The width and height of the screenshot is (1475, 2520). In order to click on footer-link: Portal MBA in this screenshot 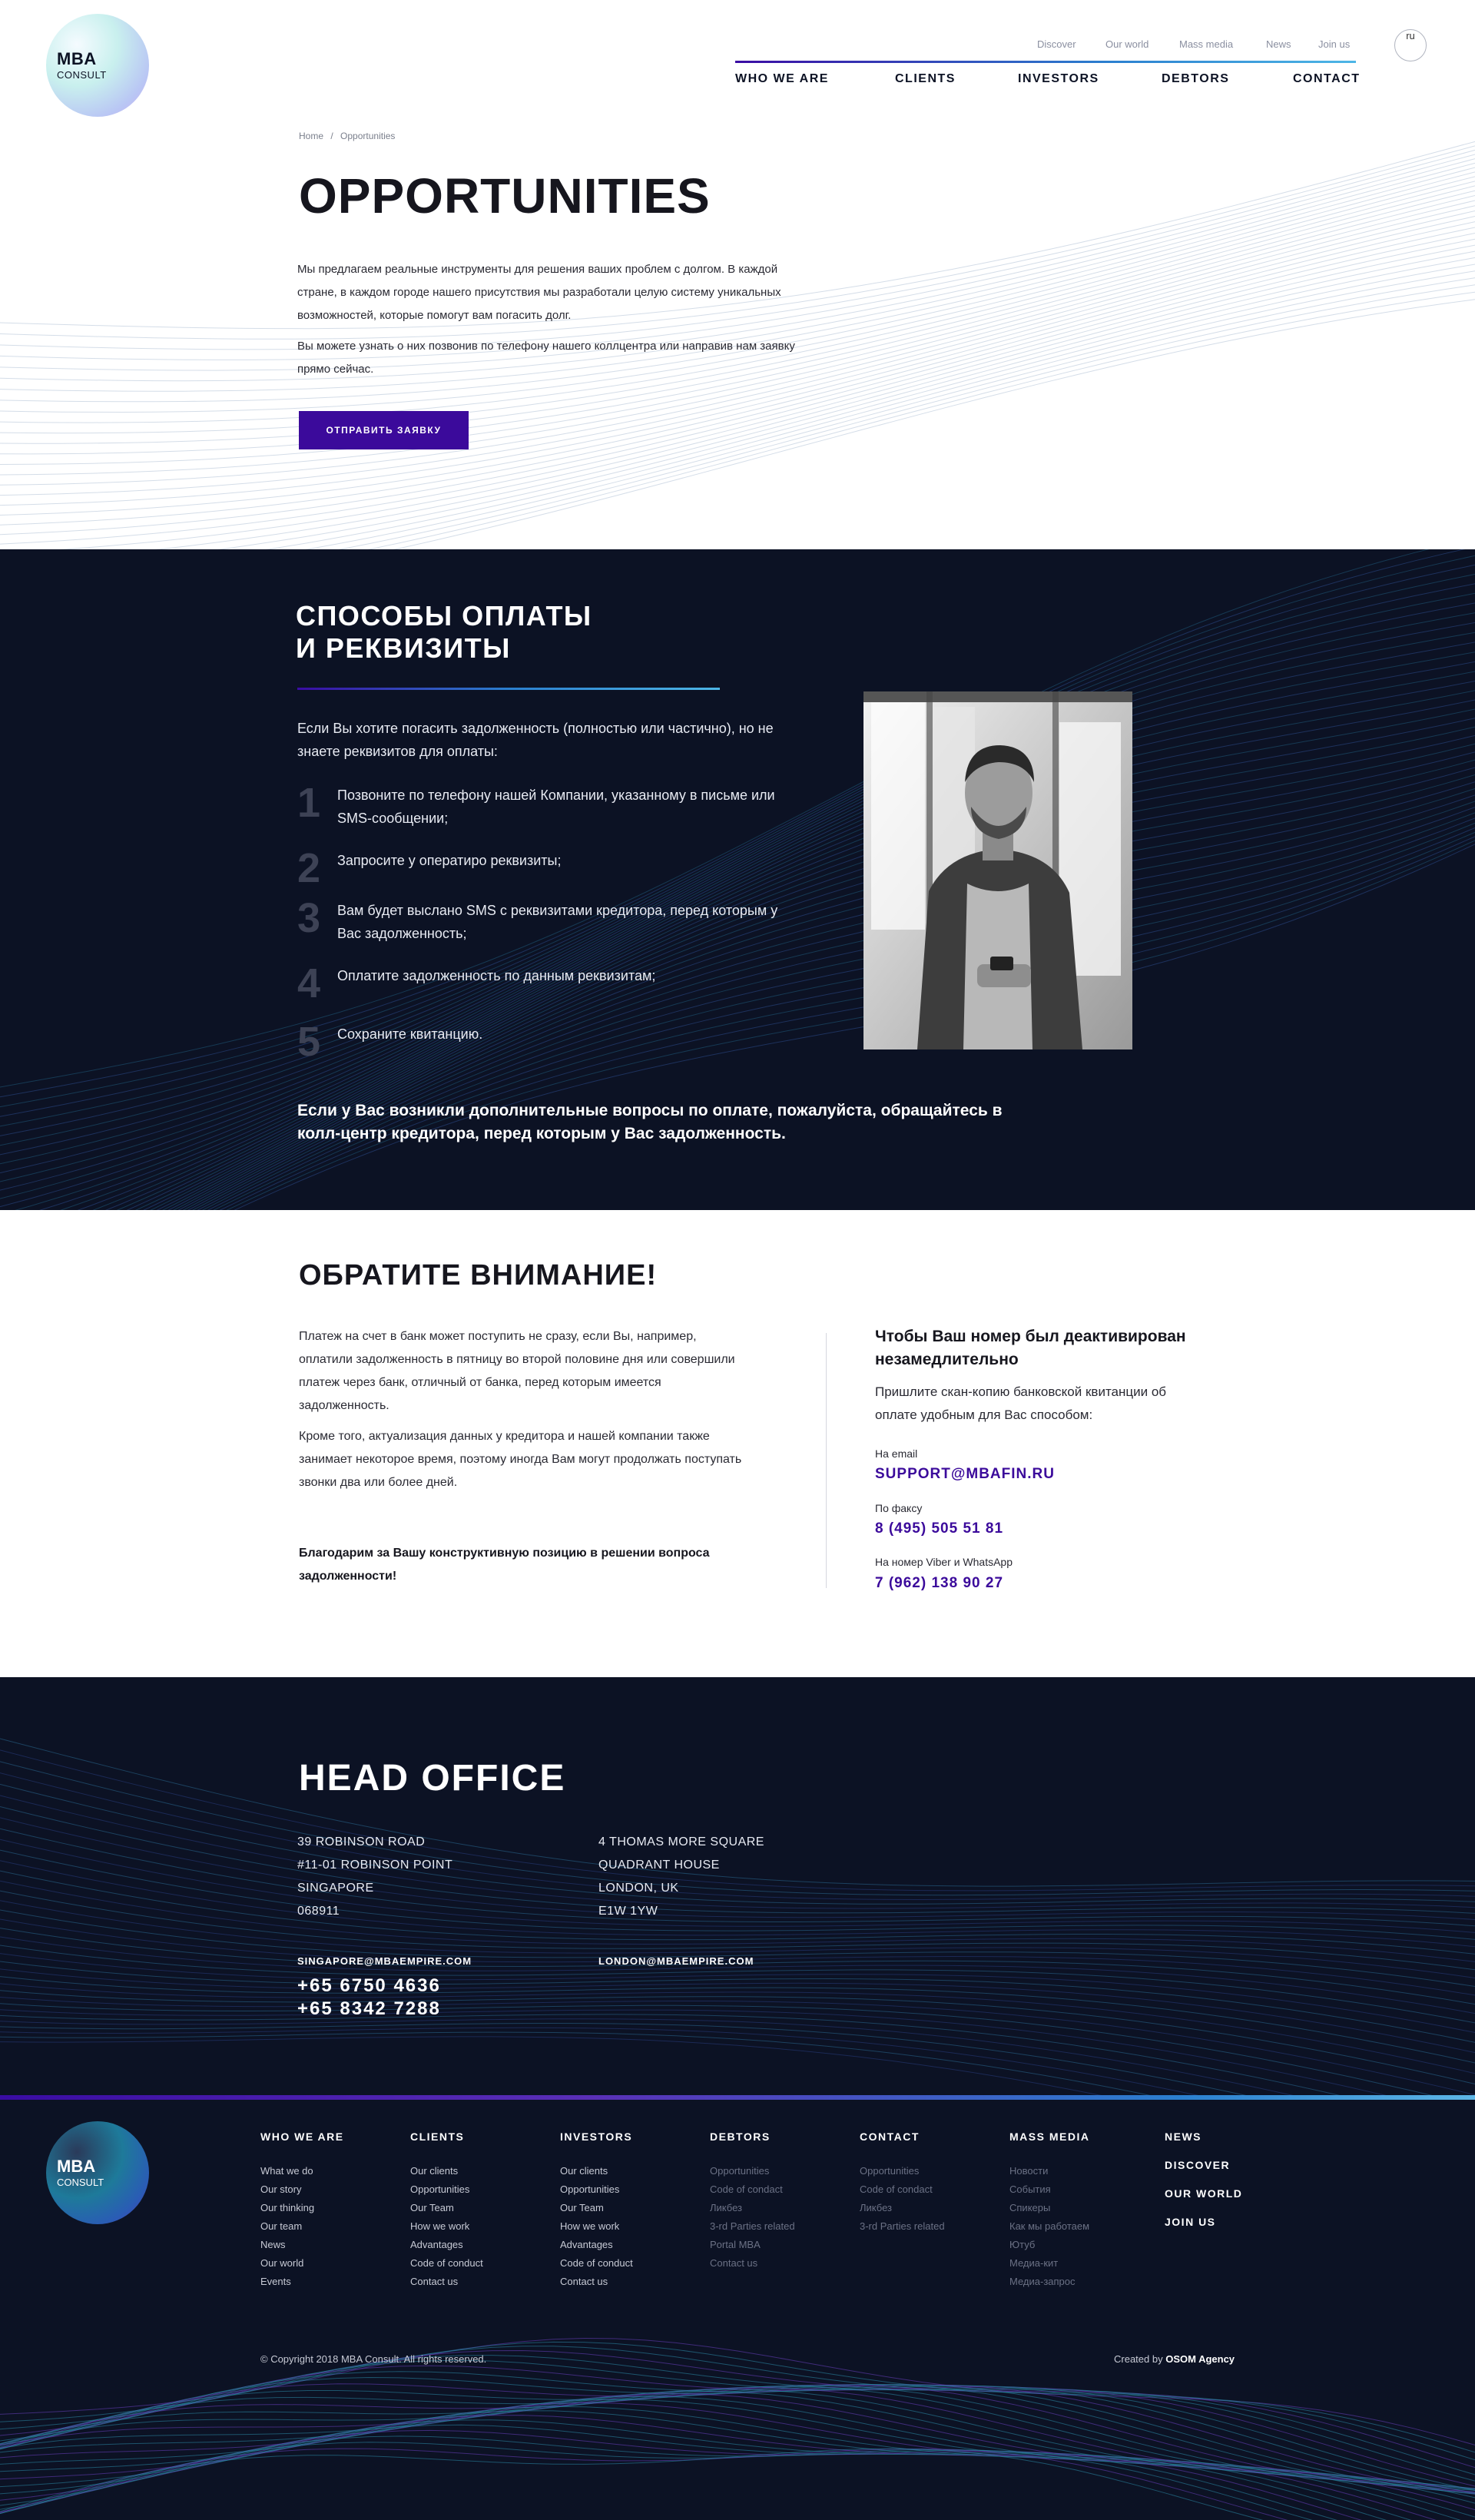, I will do `click(752, 2245)`.